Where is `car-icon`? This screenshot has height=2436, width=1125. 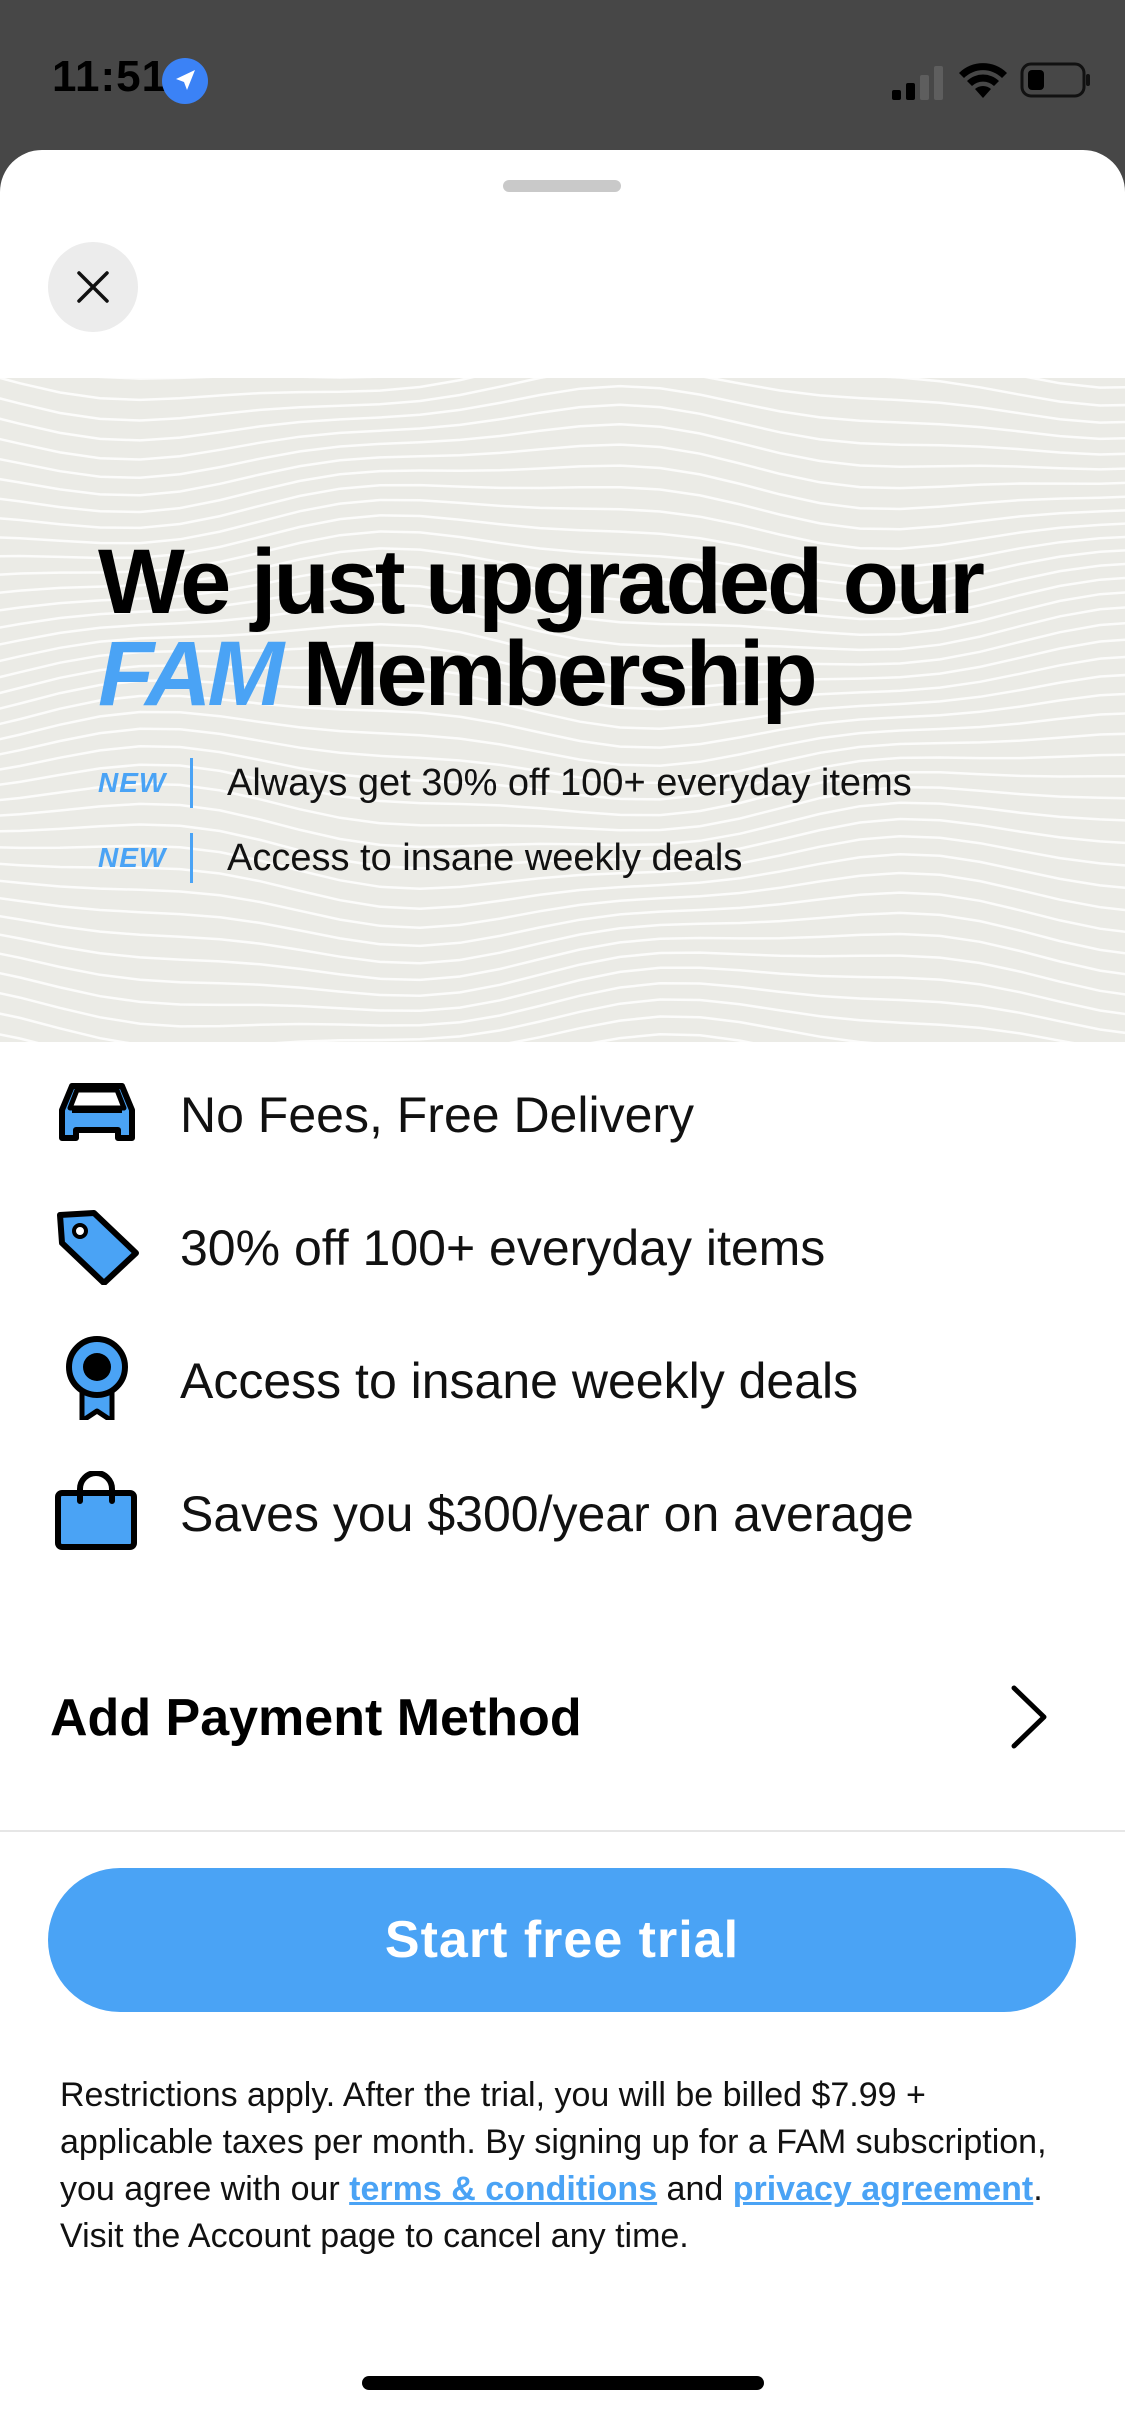 car-icon is located at coordinates (97, 1112).